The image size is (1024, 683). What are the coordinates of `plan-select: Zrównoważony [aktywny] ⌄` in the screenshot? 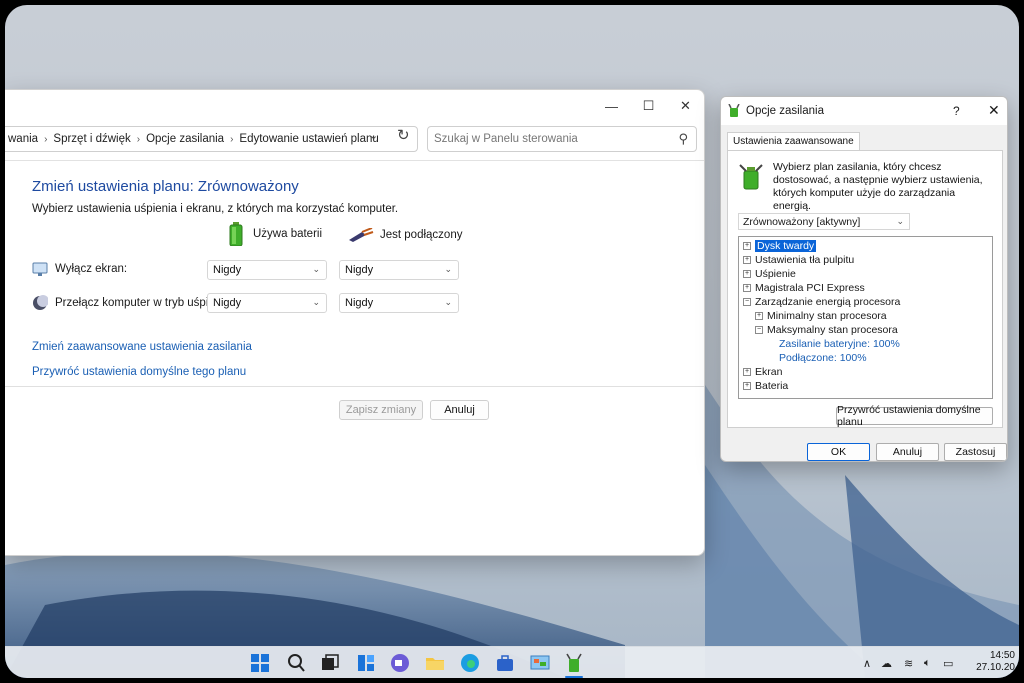 It's located at (824, 221).